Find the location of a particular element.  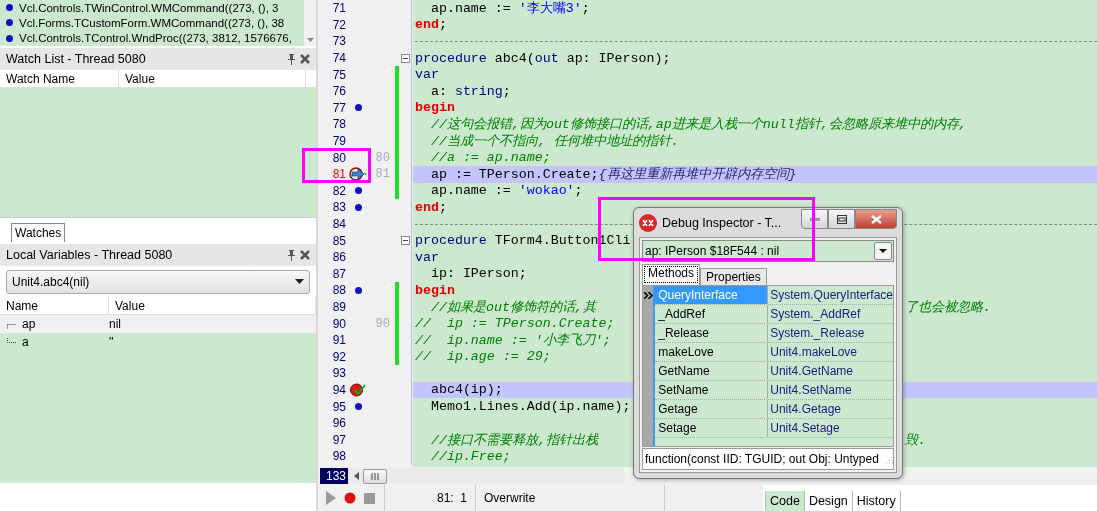

method-value: Unit4.GetName is located at coordinates (811, 371).